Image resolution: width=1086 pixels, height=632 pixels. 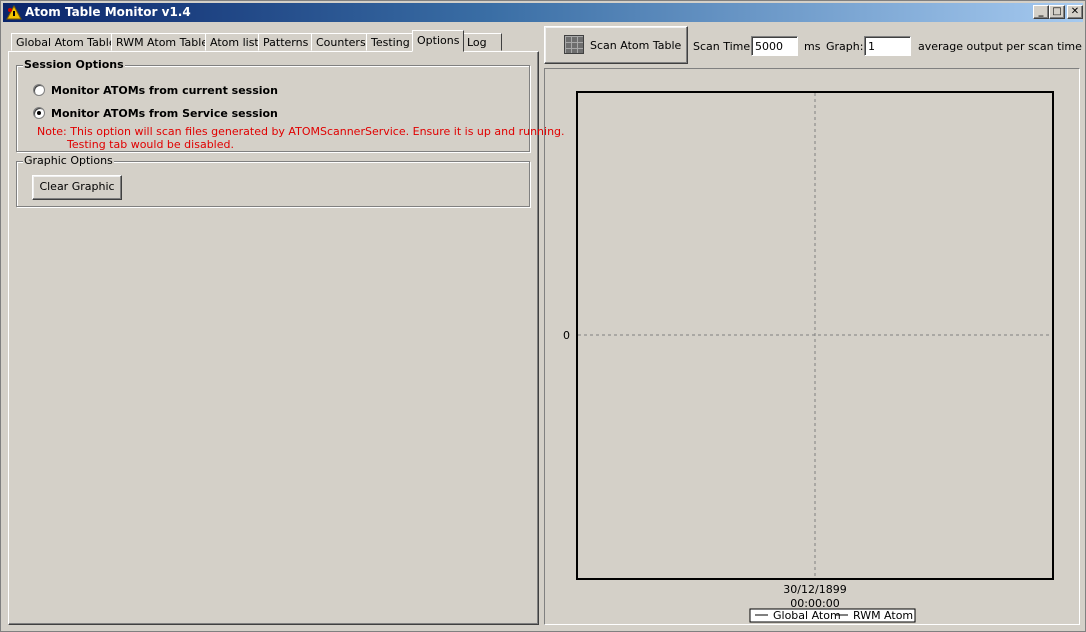 I want to click on clear-graphic-button: Clear Graphic, so click(x=77, y=187).